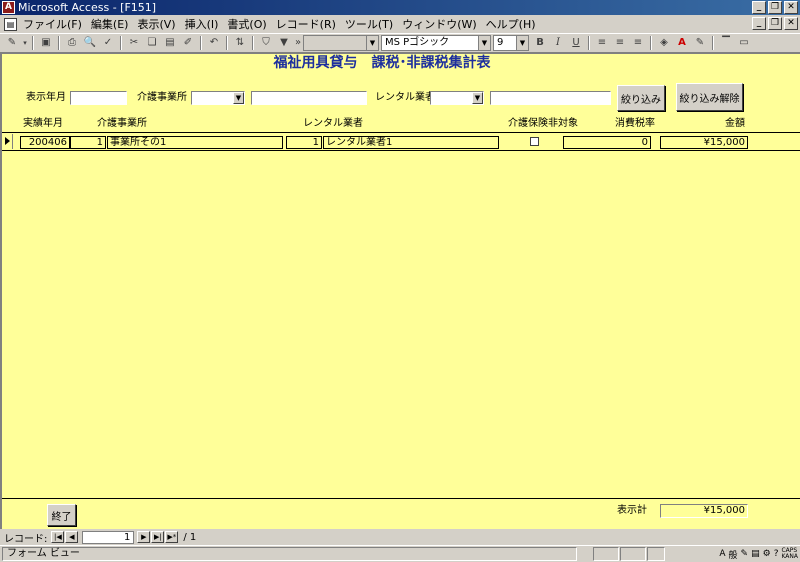  I want to click on menu-window: ウィンドウ(W), so click(439, 24).